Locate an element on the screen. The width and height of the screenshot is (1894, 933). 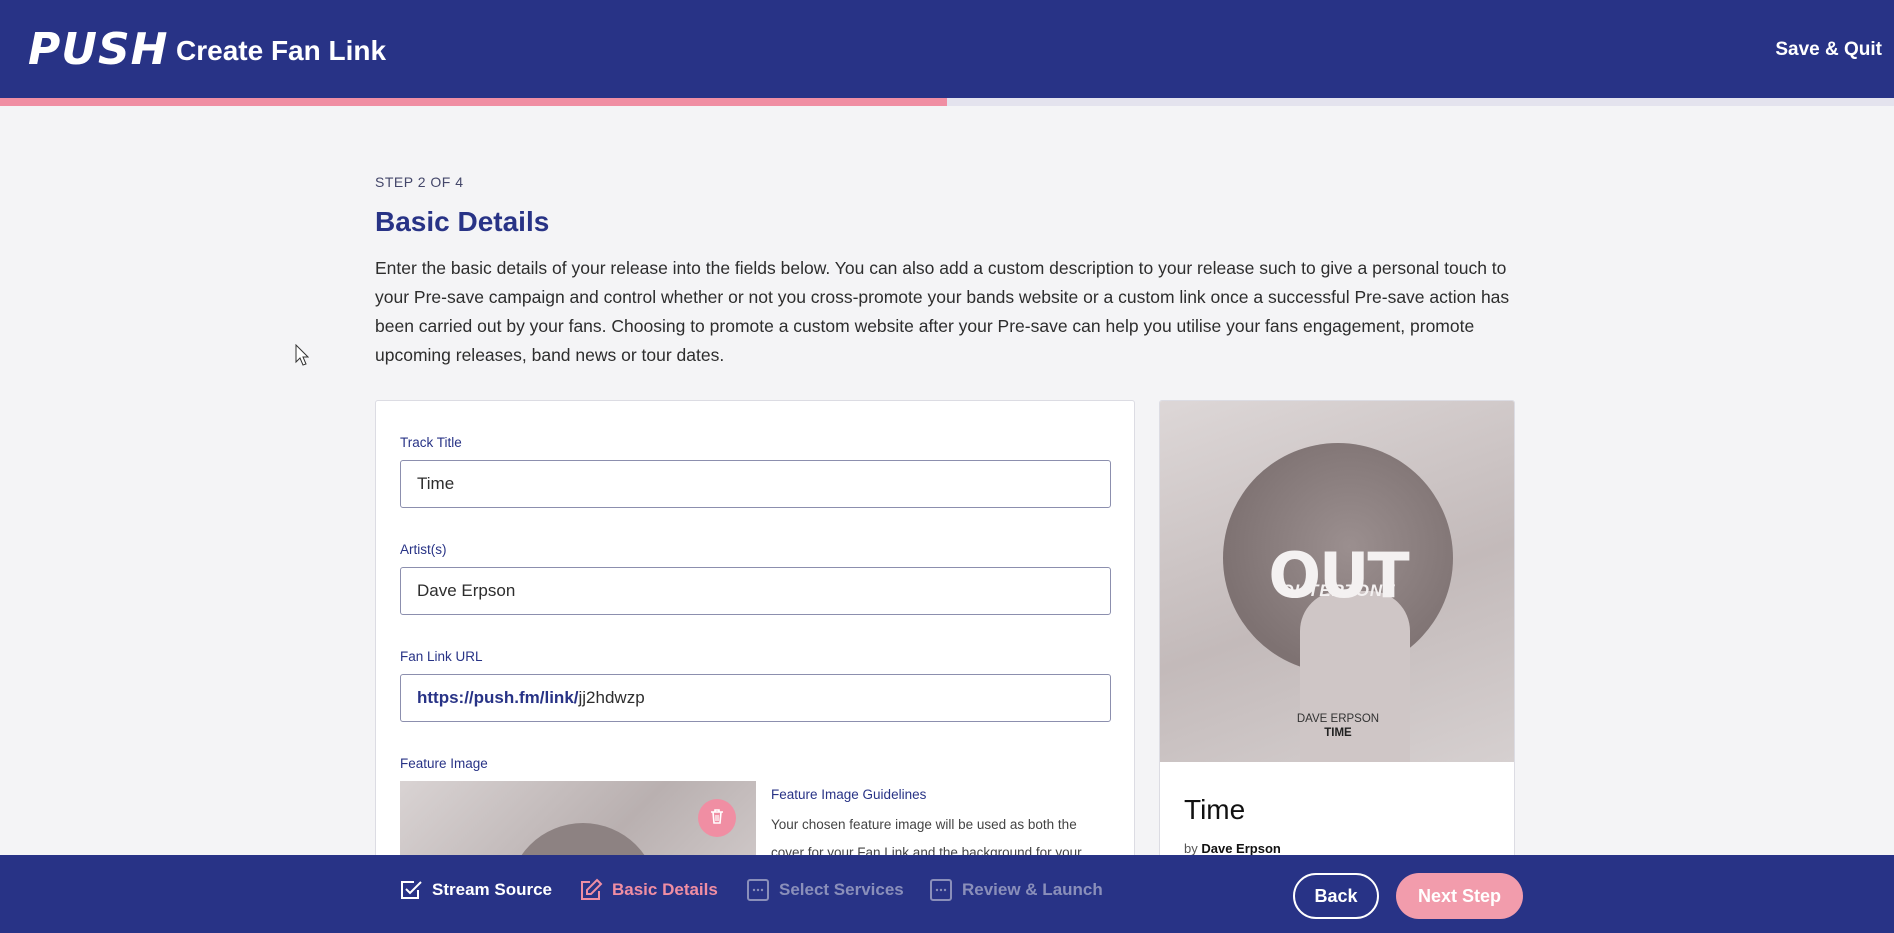
next-step-button: Next Step is located at coordinates (1459, 896).